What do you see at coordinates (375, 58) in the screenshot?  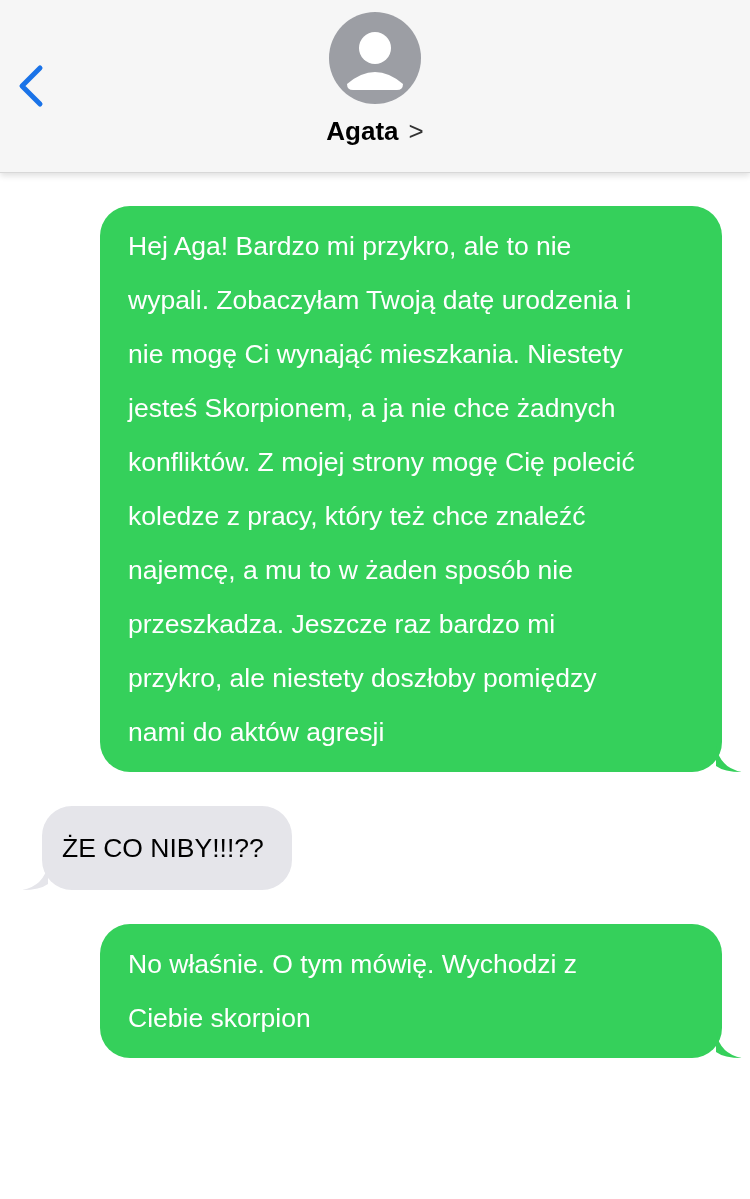 I see `avatar-icon` at bounding box center [375, 58].